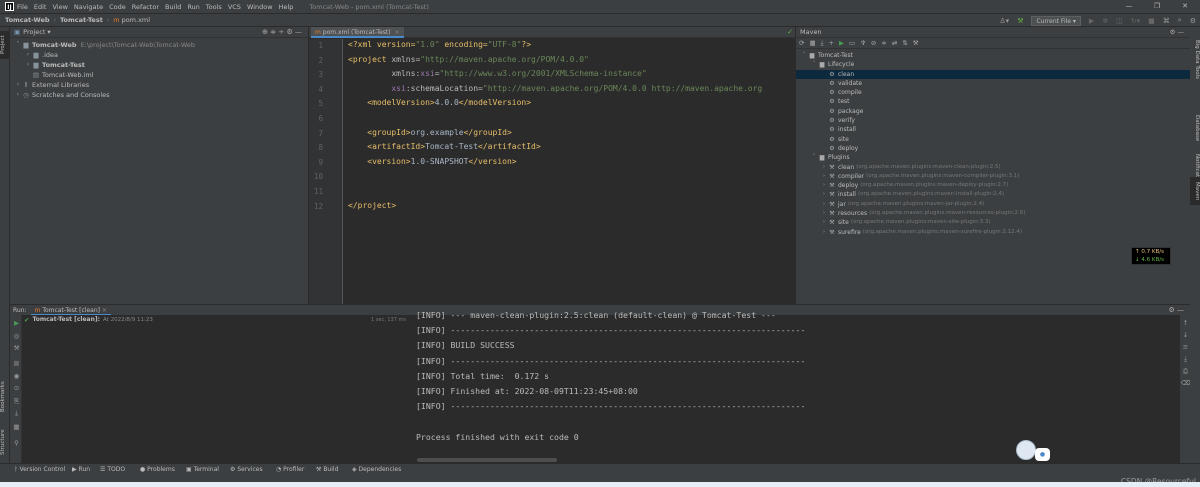 The width and height of the screenshot is (1200, 487). What do you see at coordinates (993, 139) in the screenshot?
I see `maven-tree-row: ⚙ site` at bounding box center [993, 139].